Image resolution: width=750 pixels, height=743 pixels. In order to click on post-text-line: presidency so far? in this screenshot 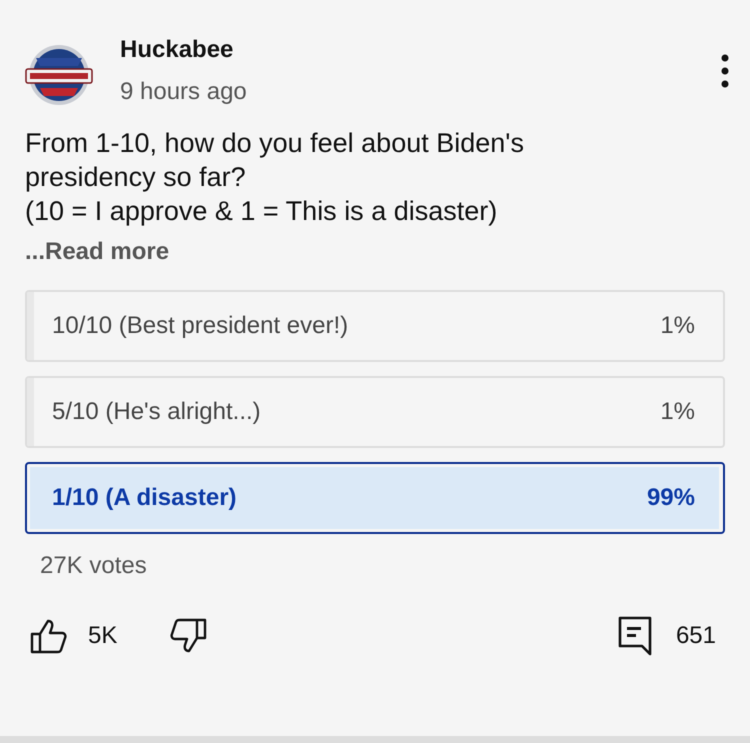, I will do `click(136, 177)`.